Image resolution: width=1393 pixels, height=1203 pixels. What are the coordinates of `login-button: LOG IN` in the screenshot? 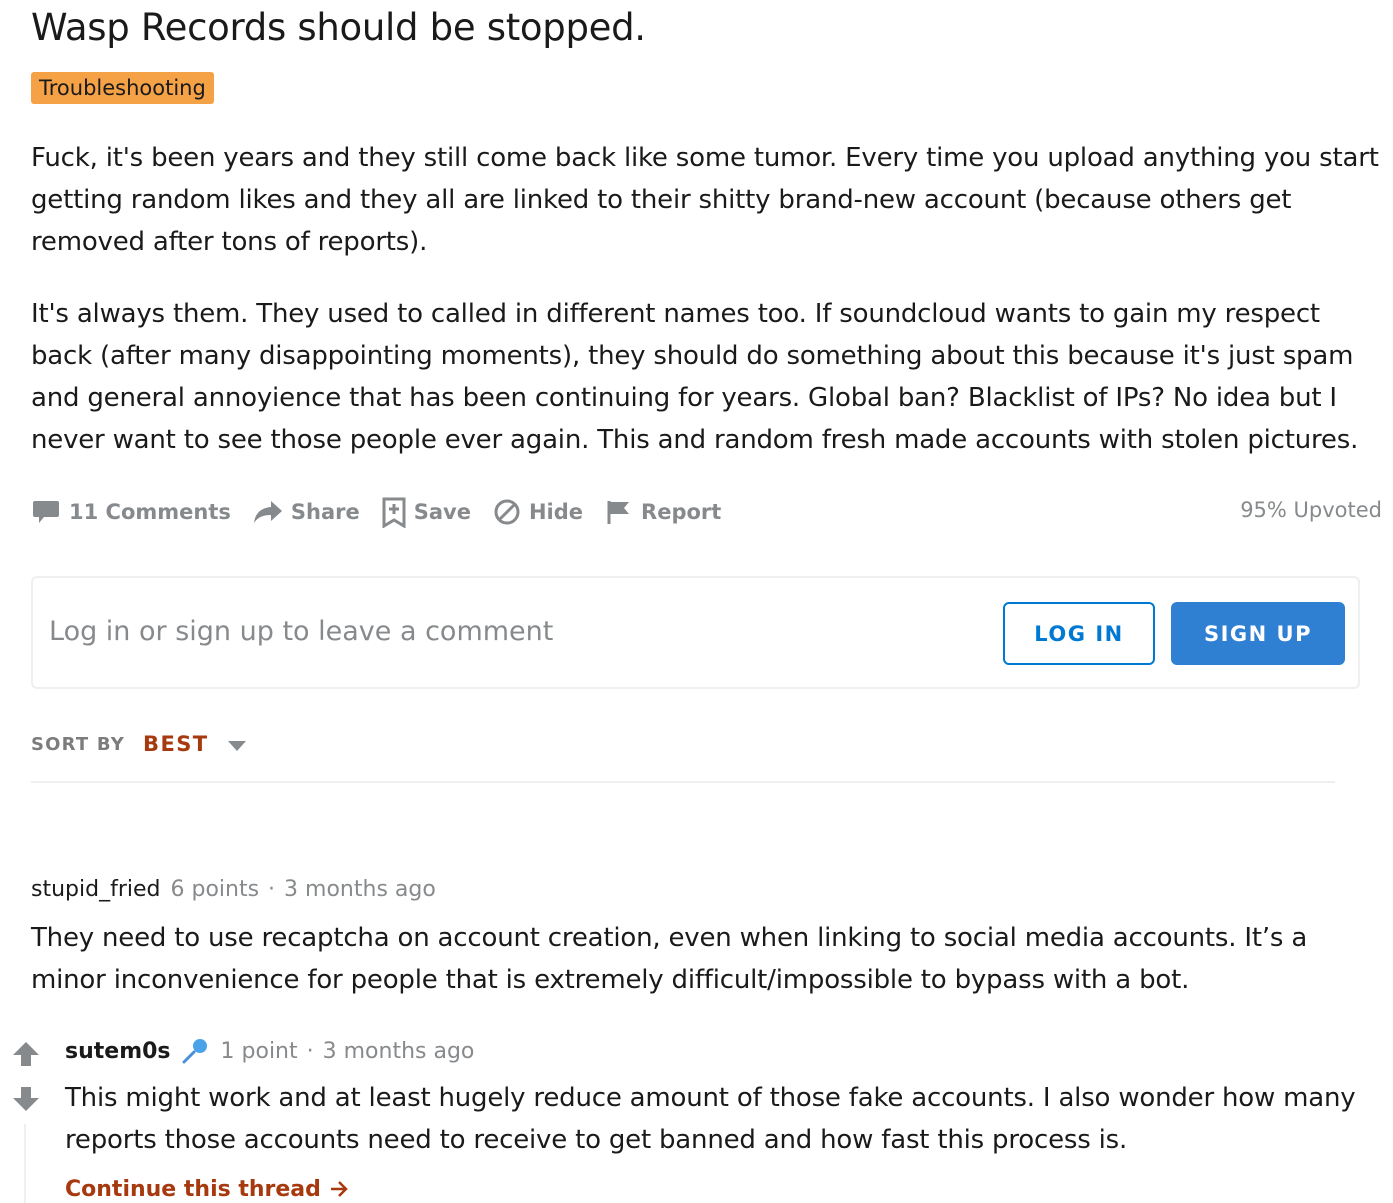 It's located at (1079, 633).